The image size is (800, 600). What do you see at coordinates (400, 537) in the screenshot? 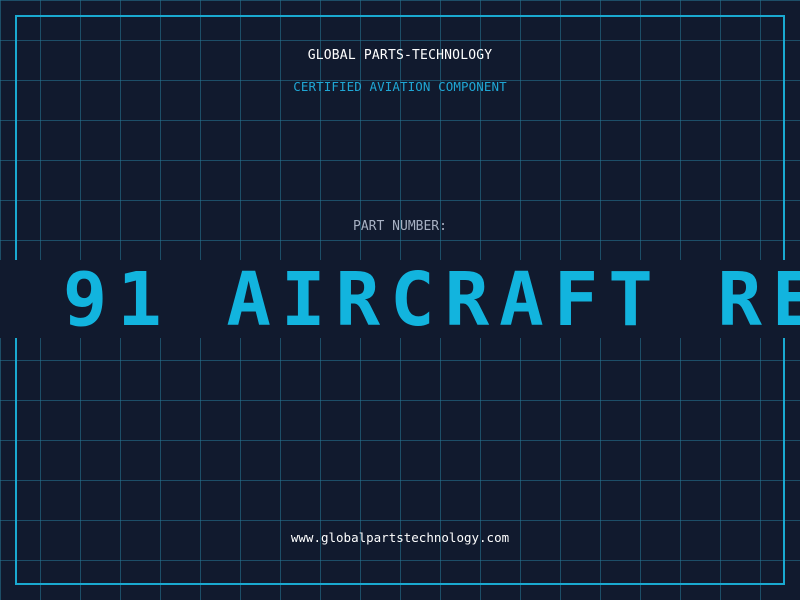
I see `website-url: www.globalpartstechnology.com` at bounding box center [400, 537].